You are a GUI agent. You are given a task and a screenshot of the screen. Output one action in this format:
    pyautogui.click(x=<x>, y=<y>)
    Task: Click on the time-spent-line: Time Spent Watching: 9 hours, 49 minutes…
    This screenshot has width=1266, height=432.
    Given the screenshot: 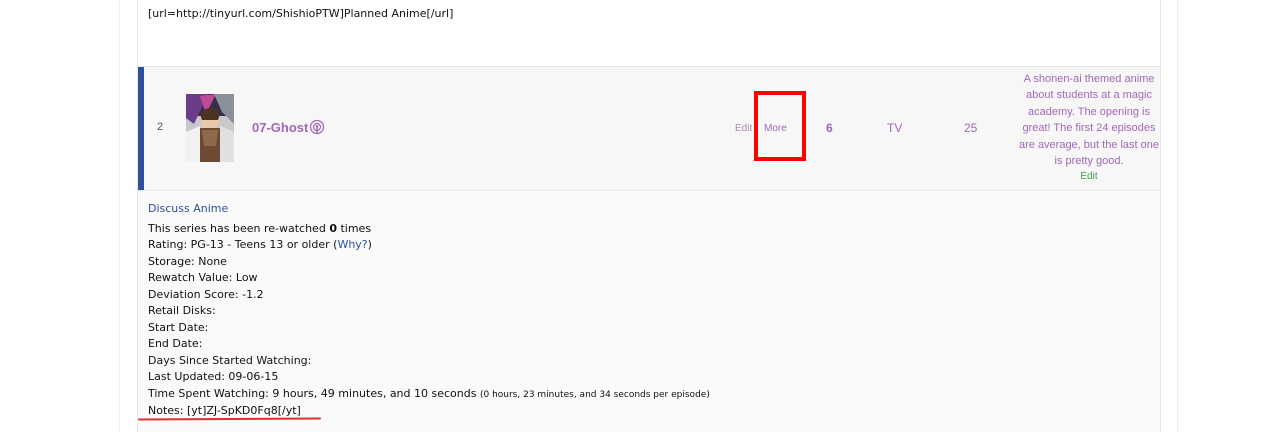 What is the action you would take?
    pyautogui.click(x=429, y=393)
    